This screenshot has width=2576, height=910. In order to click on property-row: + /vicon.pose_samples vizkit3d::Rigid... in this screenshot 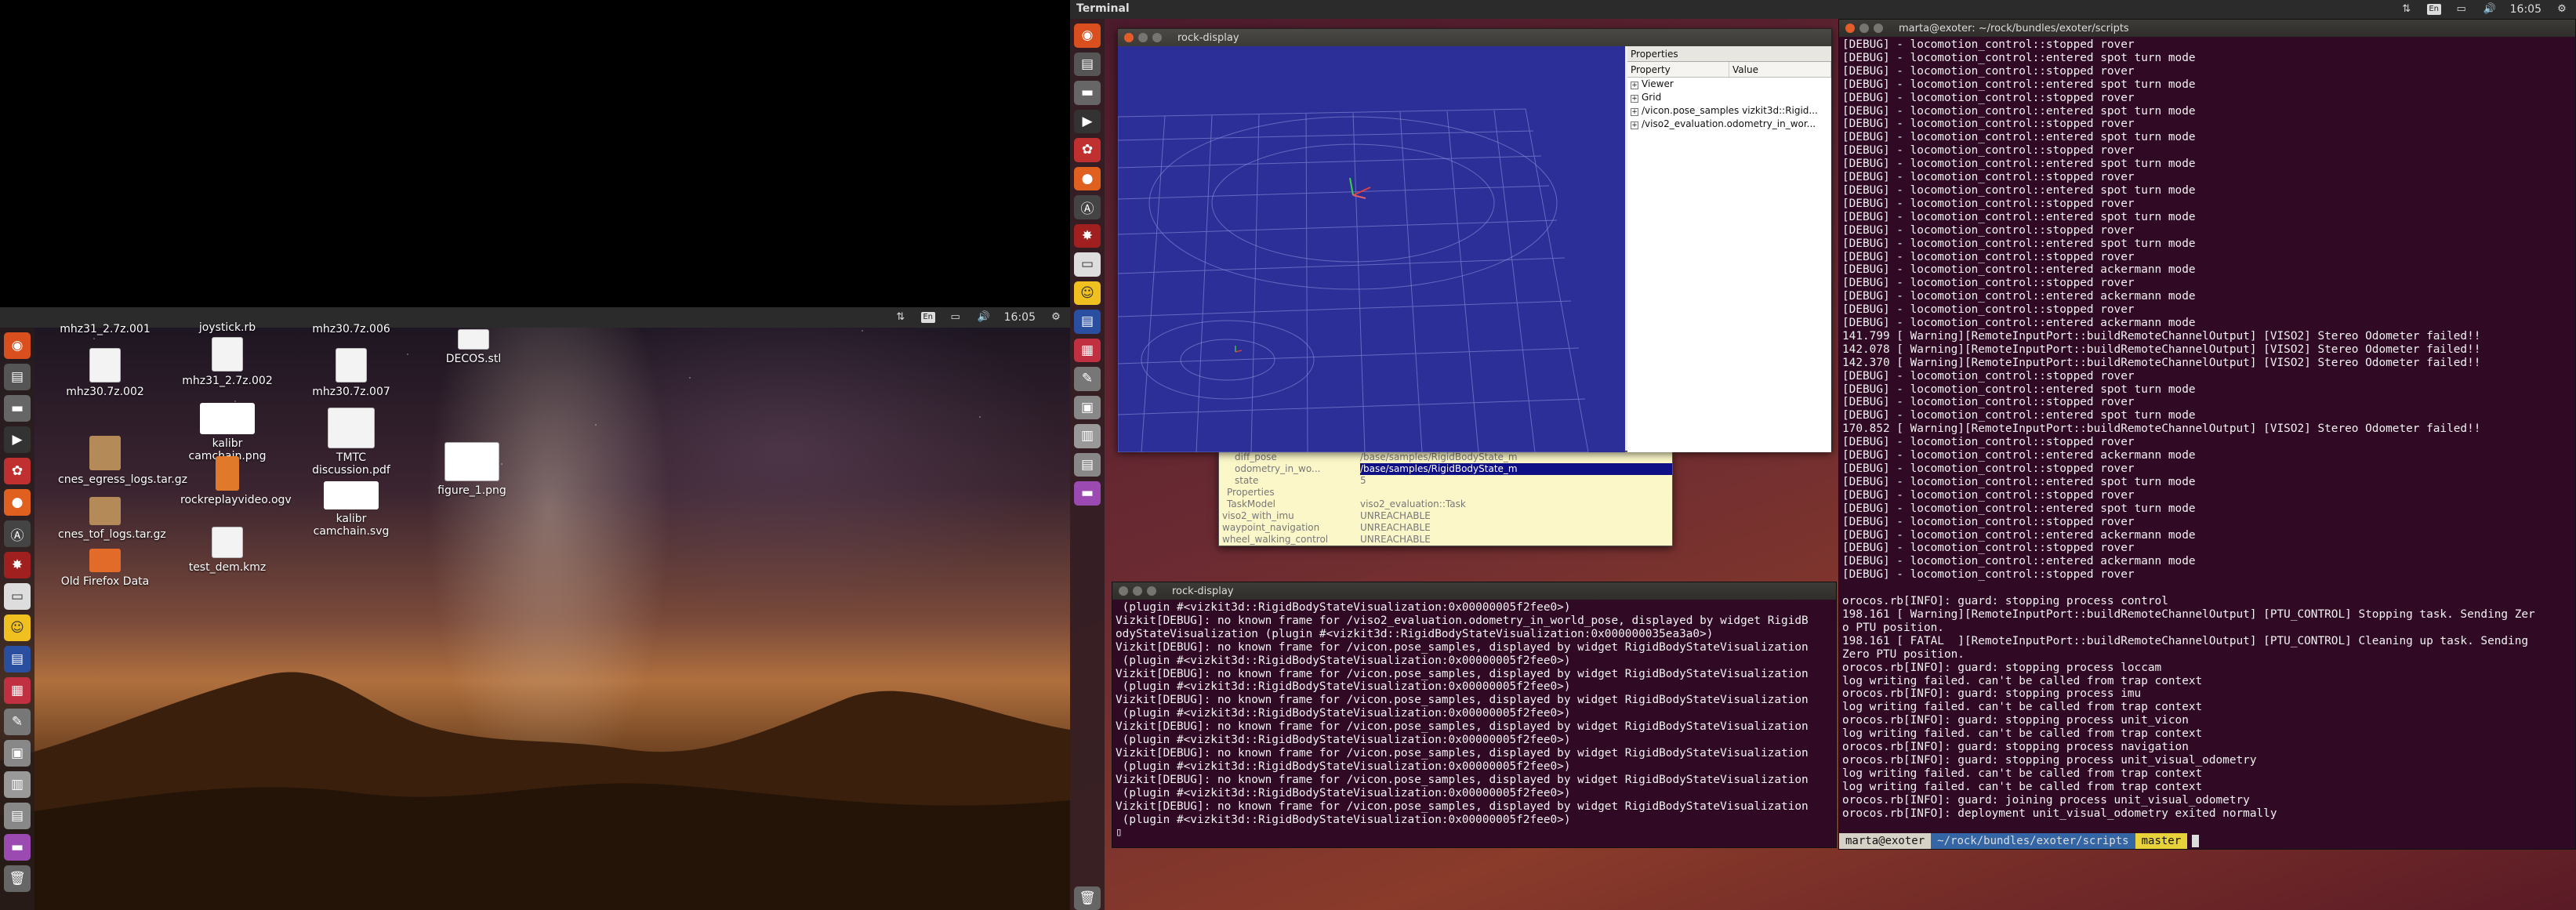, I will do `click(1729, 111)`.